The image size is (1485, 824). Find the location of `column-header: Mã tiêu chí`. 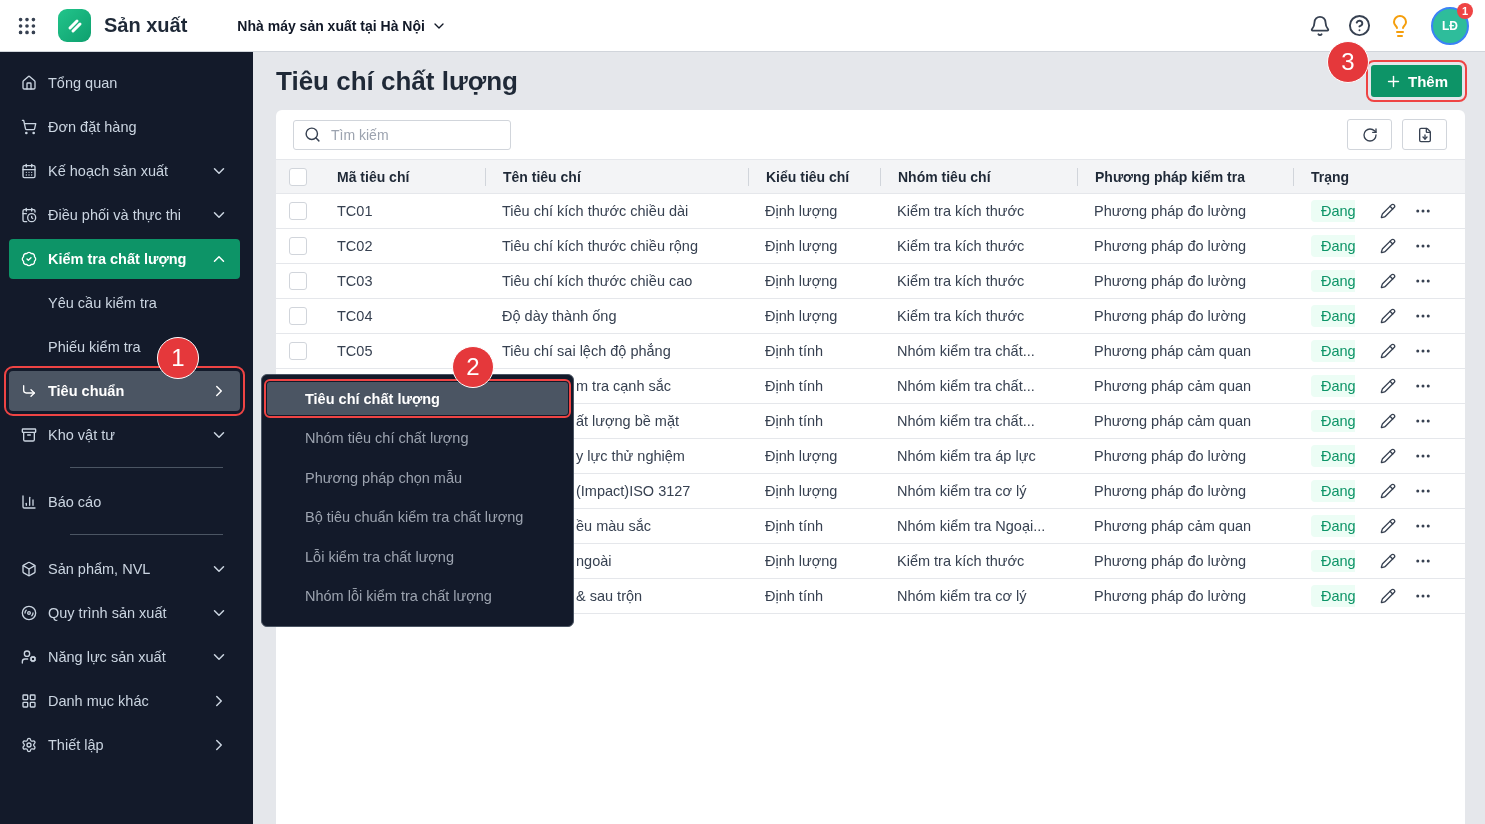

column-header: Mã tiêu chí is located at coordinates (373, 176).